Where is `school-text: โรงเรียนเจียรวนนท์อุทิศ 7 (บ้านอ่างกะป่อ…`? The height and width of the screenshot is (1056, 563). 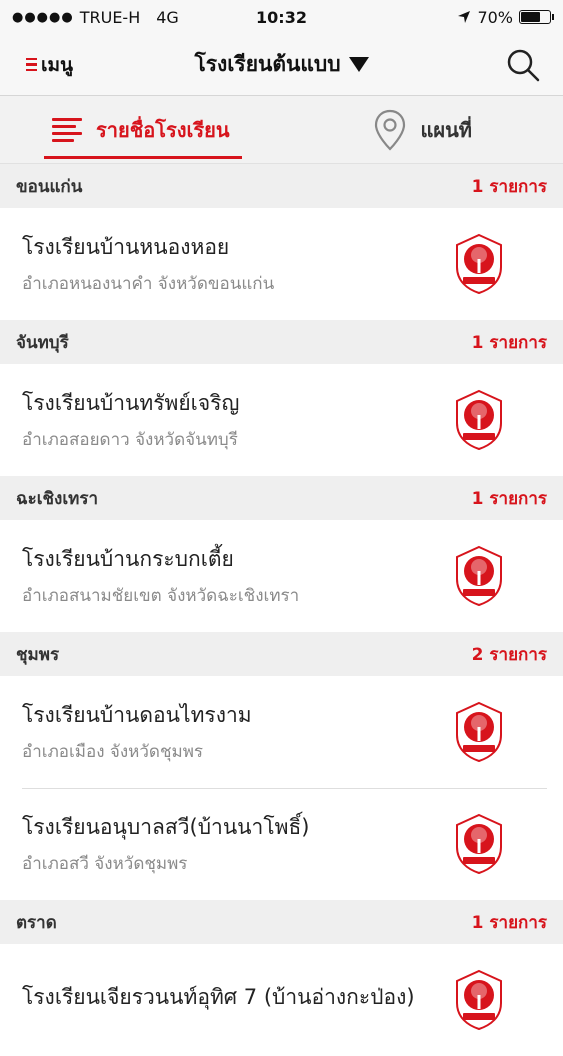
school-text: โรงเรียนเจียรวนนท์อุทิศ 7 (บ้านอ่างกะป่อ… is located at coordinates (218, 1000).